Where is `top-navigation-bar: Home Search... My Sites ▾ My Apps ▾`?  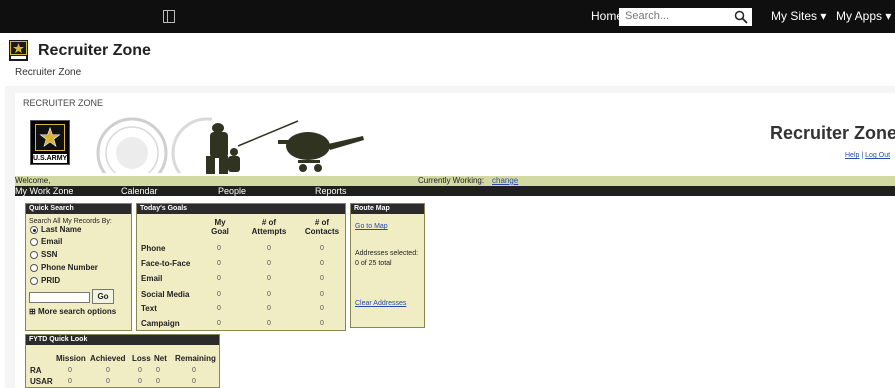
top-navigation-bar: Home Search... My Sites ▾ My Apps ▾ is located at coordinates (447, 16).